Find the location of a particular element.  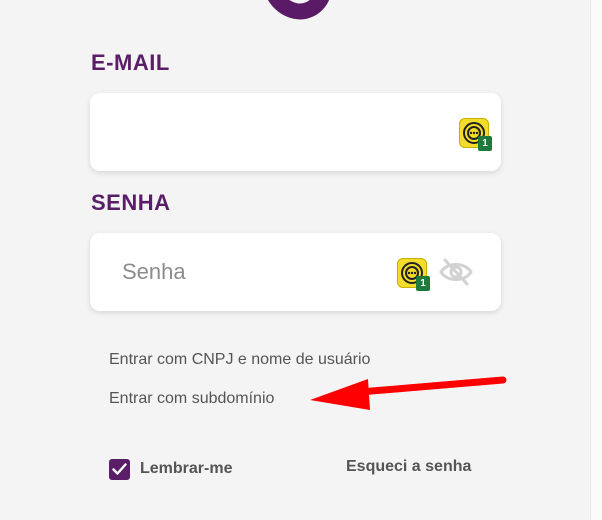

remember-me-checkbox is located at coordinates (119, 469).